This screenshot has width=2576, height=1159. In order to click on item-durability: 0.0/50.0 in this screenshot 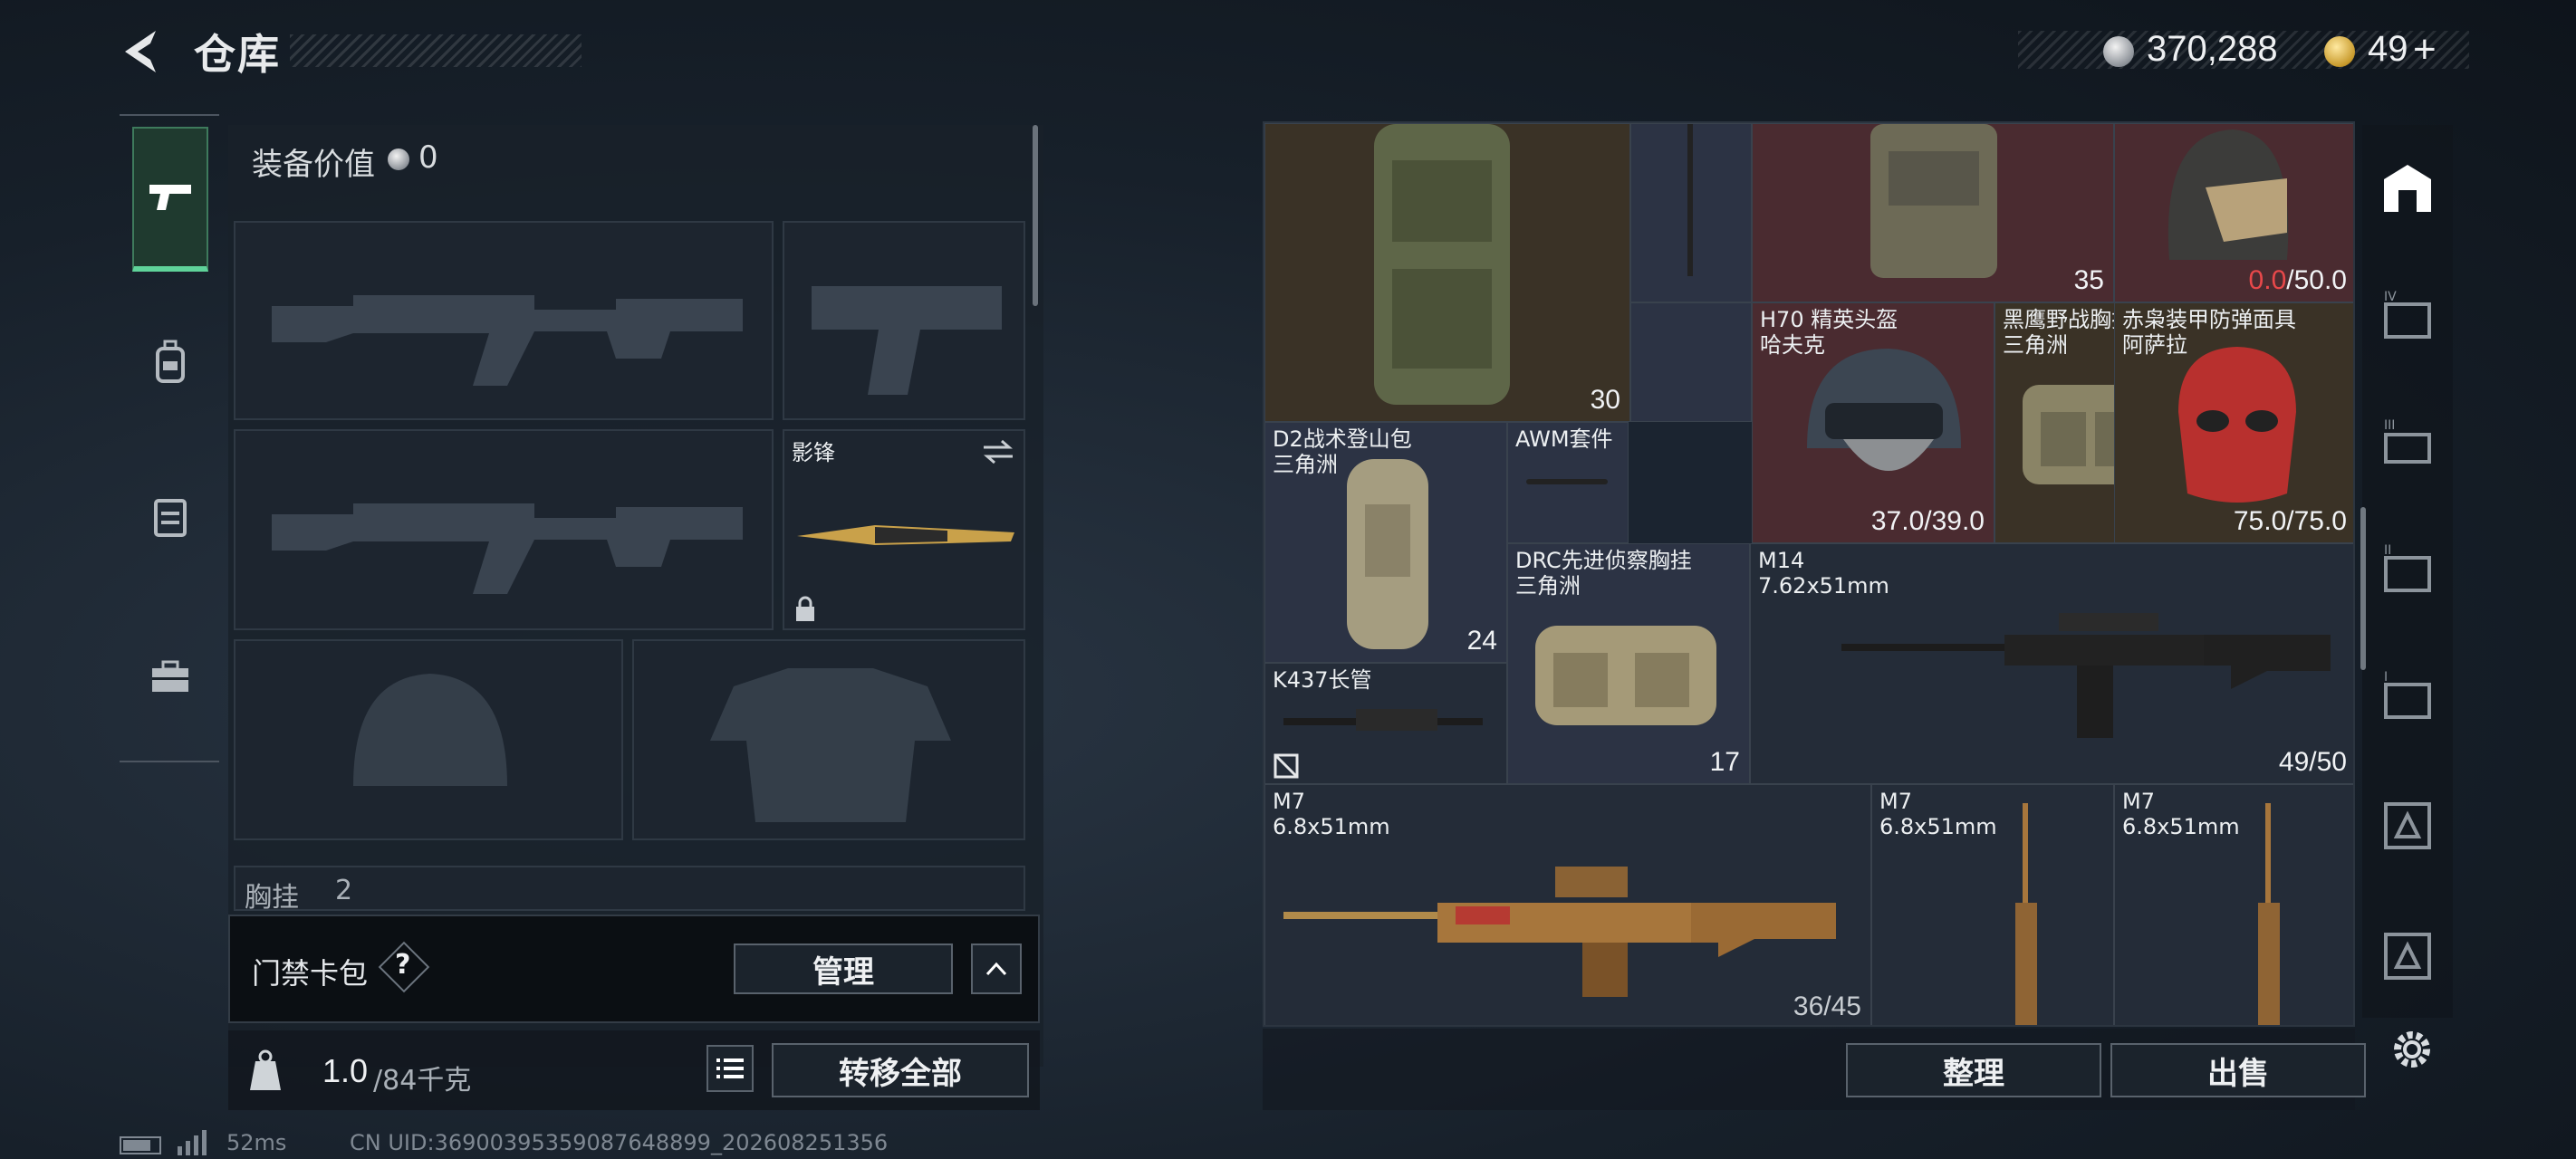, I will do `click(2297, 280)`.